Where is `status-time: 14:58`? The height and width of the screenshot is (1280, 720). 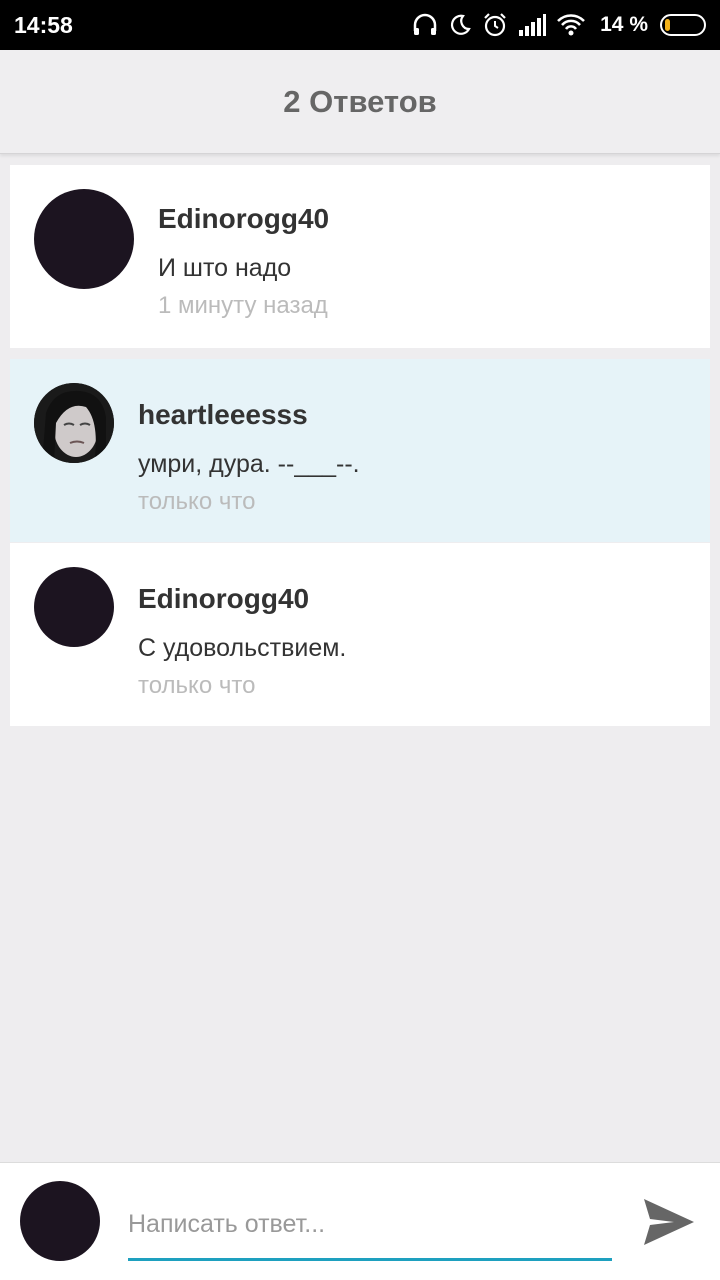
status-time: 14:58 is located at coordinates (43, 24).